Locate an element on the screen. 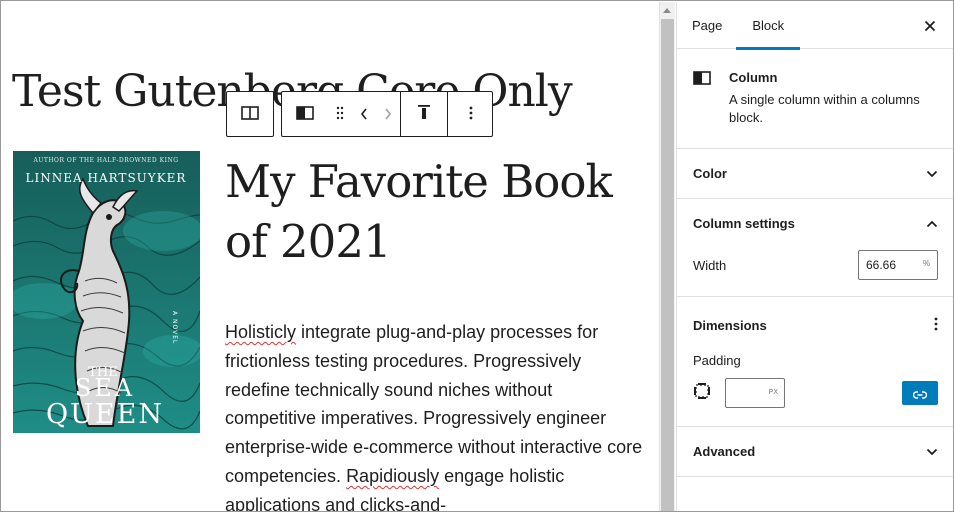  tab-page: Page is located at coordinates (706, 25).